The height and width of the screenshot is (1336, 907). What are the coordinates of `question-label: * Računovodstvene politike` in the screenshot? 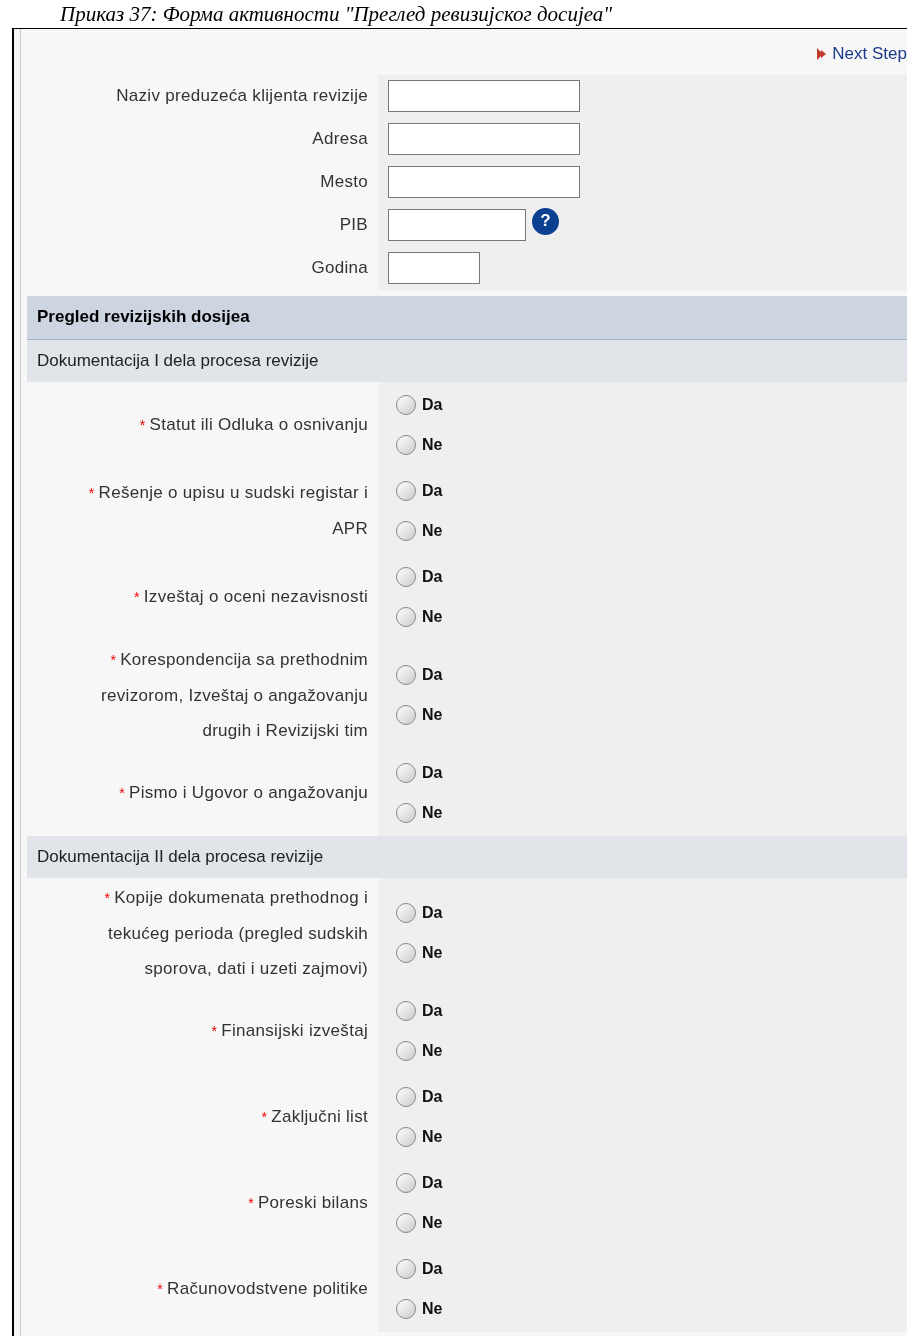 It's located at (262, 1288).